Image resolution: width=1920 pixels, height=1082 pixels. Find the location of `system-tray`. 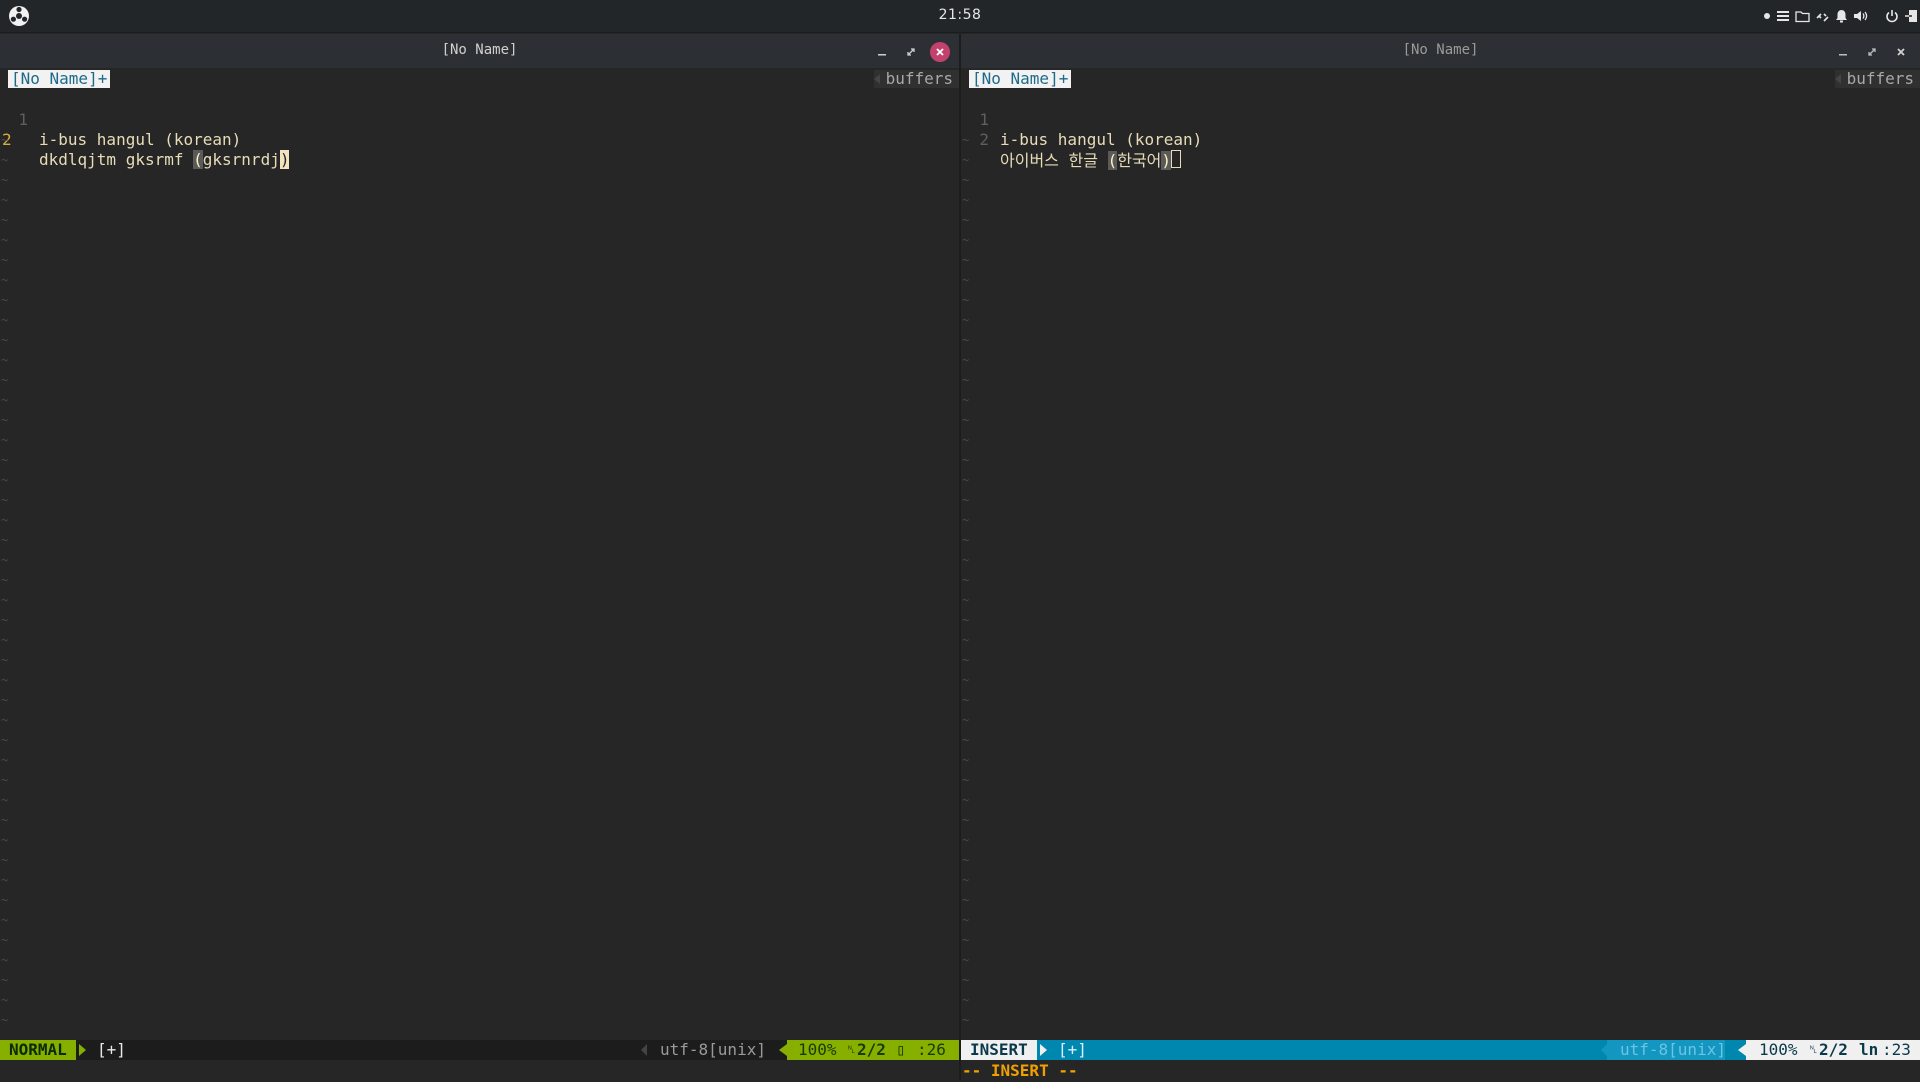

system-tray is located at coordinates (1840, 16).